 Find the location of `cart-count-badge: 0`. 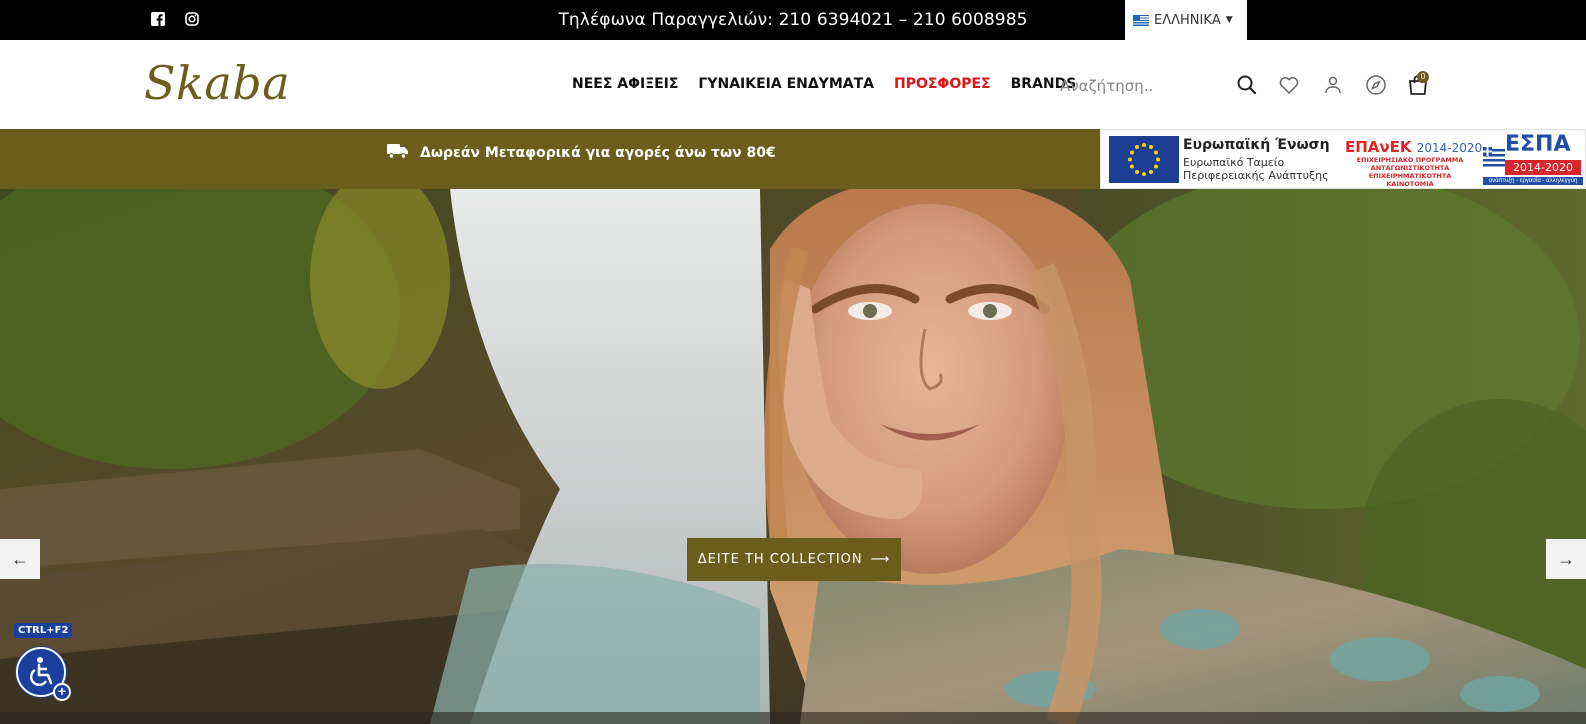

cart-count-badge: 0 is located at coordinates (1423, 77).